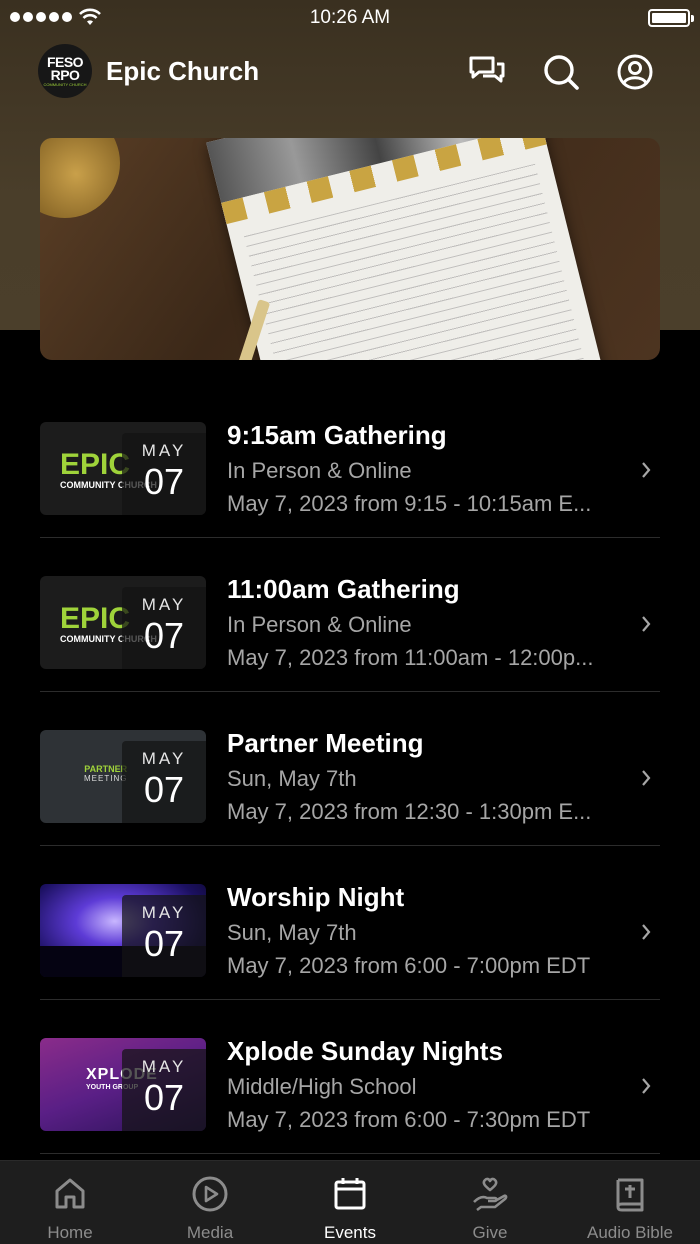 This screenshot has width=700, height=1244. Describe the element at coordinates (350, 72) in the screenshot. I see `app-header: FESO RPO COMMUNITY CHURCH Epic Church` at that location.